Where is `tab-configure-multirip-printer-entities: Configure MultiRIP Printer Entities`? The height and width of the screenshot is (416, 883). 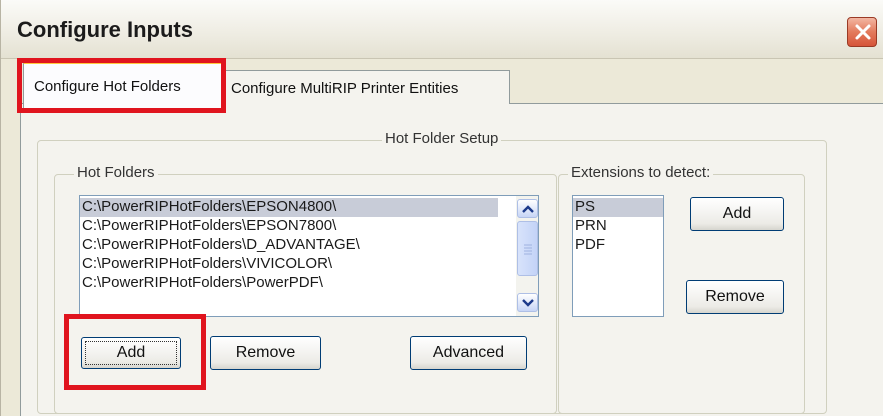
tab-configure-multirip-printer-entities: Configure MultiRIP Printer Entities is located at coordinates (366, 87).